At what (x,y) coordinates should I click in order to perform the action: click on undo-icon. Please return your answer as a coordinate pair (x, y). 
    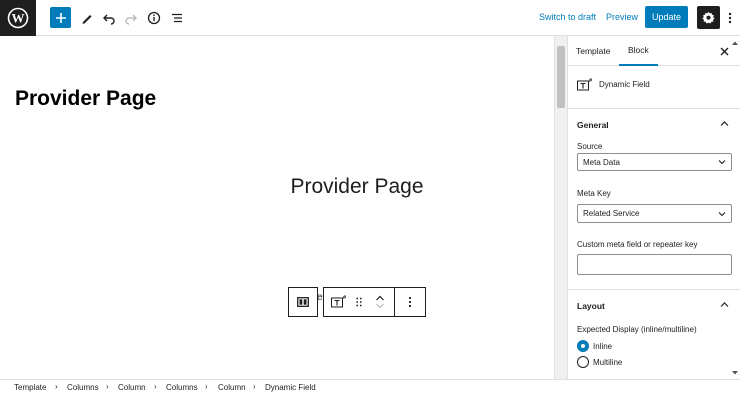
    Looking at the image, I should click on (109, 19).